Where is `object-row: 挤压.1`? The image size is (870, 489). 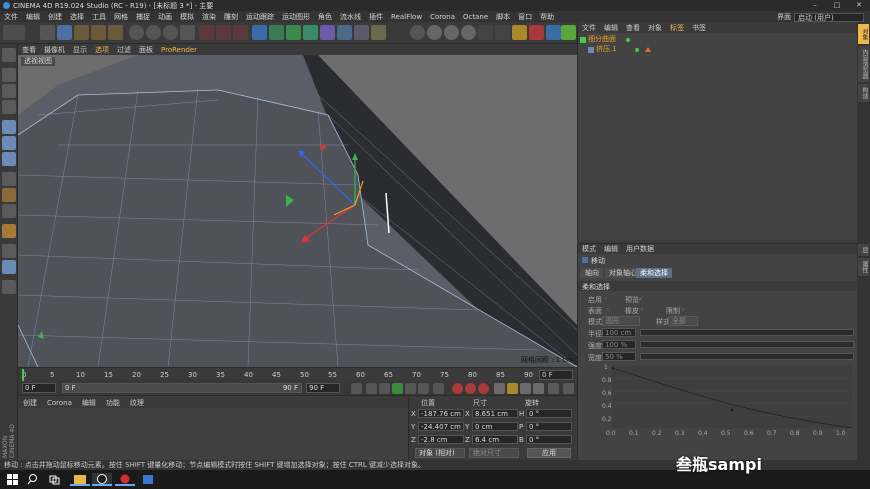 object-row: 挤压.1 is located at coordinates (619, 49).